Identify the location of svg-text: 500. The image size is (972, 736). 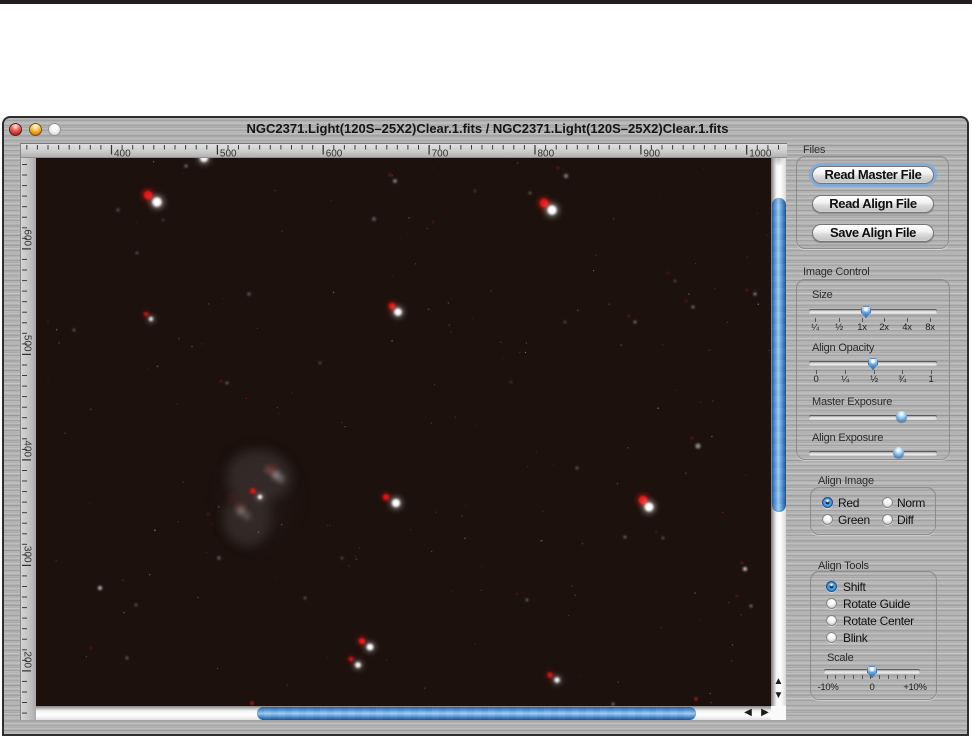
(27, 343).